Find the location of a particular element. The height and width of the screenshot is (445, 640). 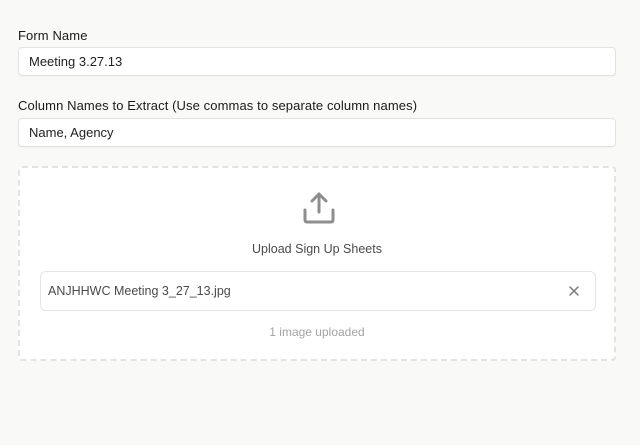

upload-status: 1 image uploaded is located at coordinates (317, 332).